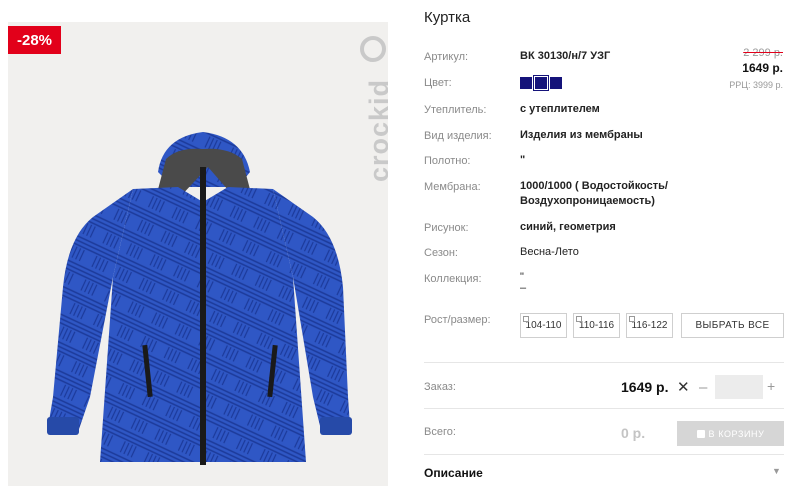  Describe the element at coordinates (700, 433) in the screenshot. I see `cart-icon` at that location.